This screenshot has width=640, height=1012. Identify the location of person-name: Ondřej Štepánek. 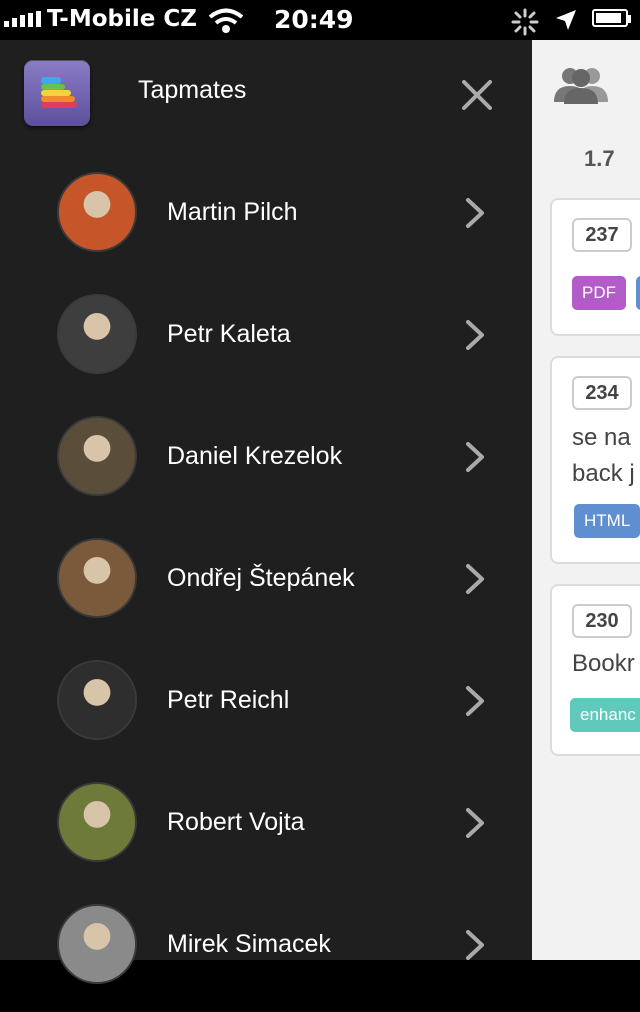
(261, 578).